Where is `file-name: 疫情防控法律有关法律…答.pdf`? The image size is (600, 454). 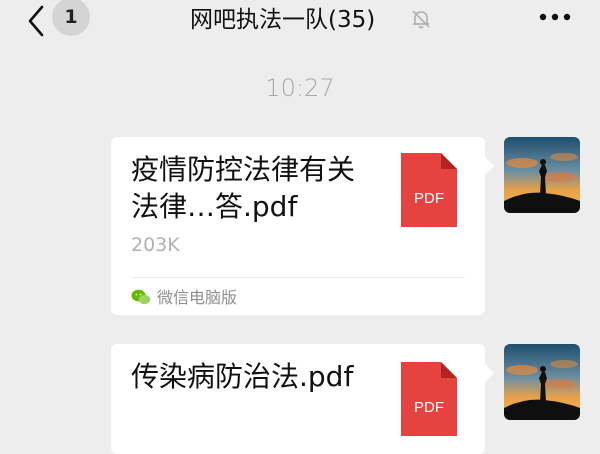 file-name: 疫情防控法律有关法律…答.pdf is located at coordinates (243, 188).